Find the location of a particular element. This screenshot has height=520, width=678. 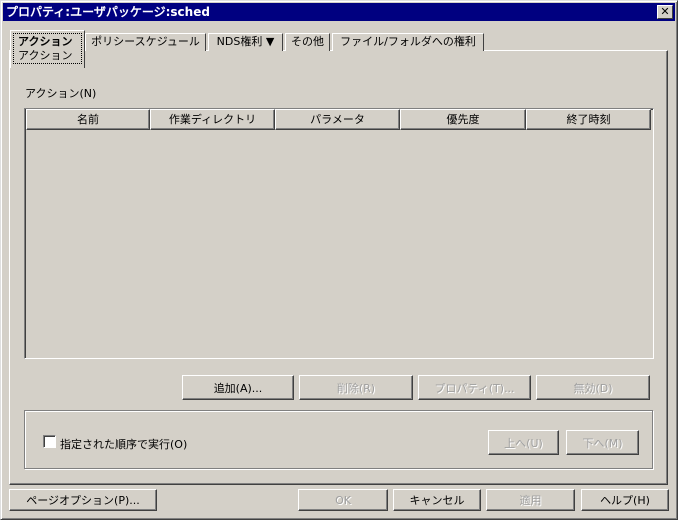

column-header-end-time: 終了時刻 is located at coordinates (588, 119).